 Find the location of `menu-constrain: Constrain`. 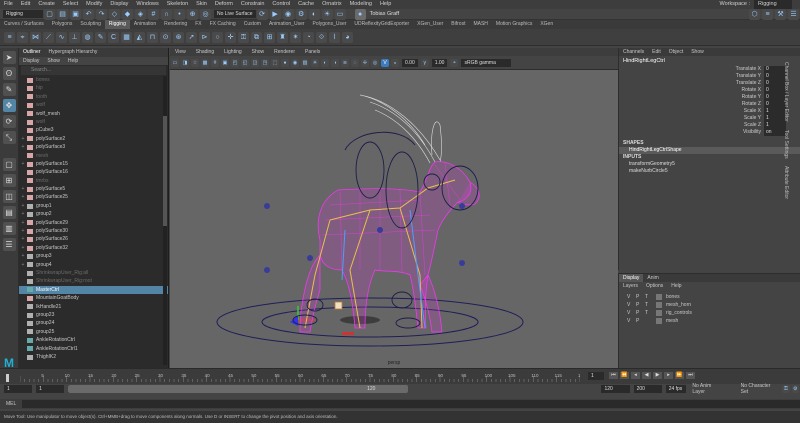

menu-constrain: Constrain is located at coordinates (253, 4).